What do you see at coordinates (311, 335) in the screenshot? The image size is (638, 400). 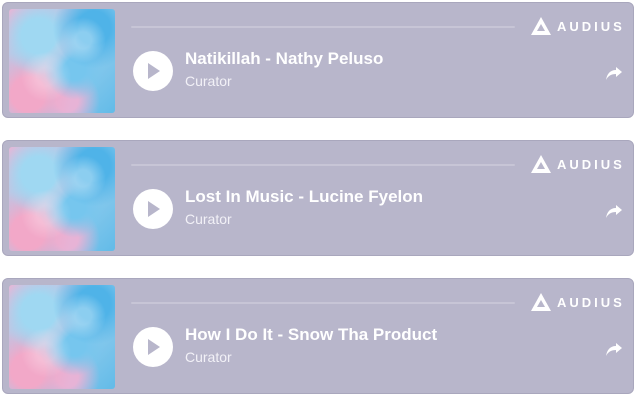 I see `track-title: How I Do It - Snow Tha Product` at bounding box center [311, 335].